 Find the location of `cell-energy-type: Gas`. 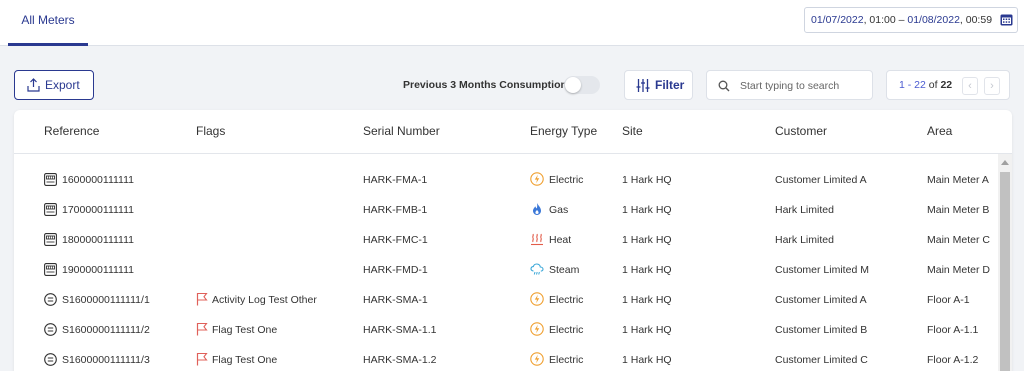

cell-energy-type: Gas is located at coordinates (559, 210).